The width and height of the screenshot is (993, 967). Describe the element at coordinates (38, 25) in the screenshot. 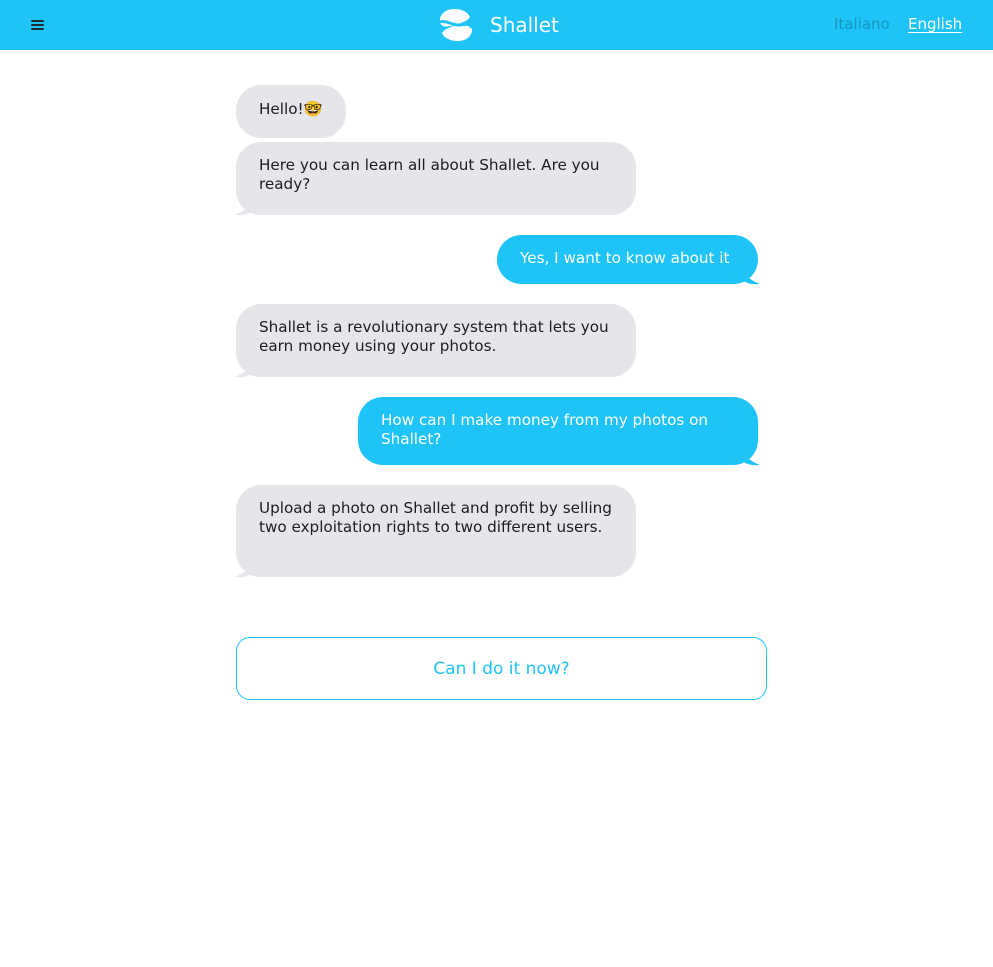

I see `hamburger-menu-icon` at that location.